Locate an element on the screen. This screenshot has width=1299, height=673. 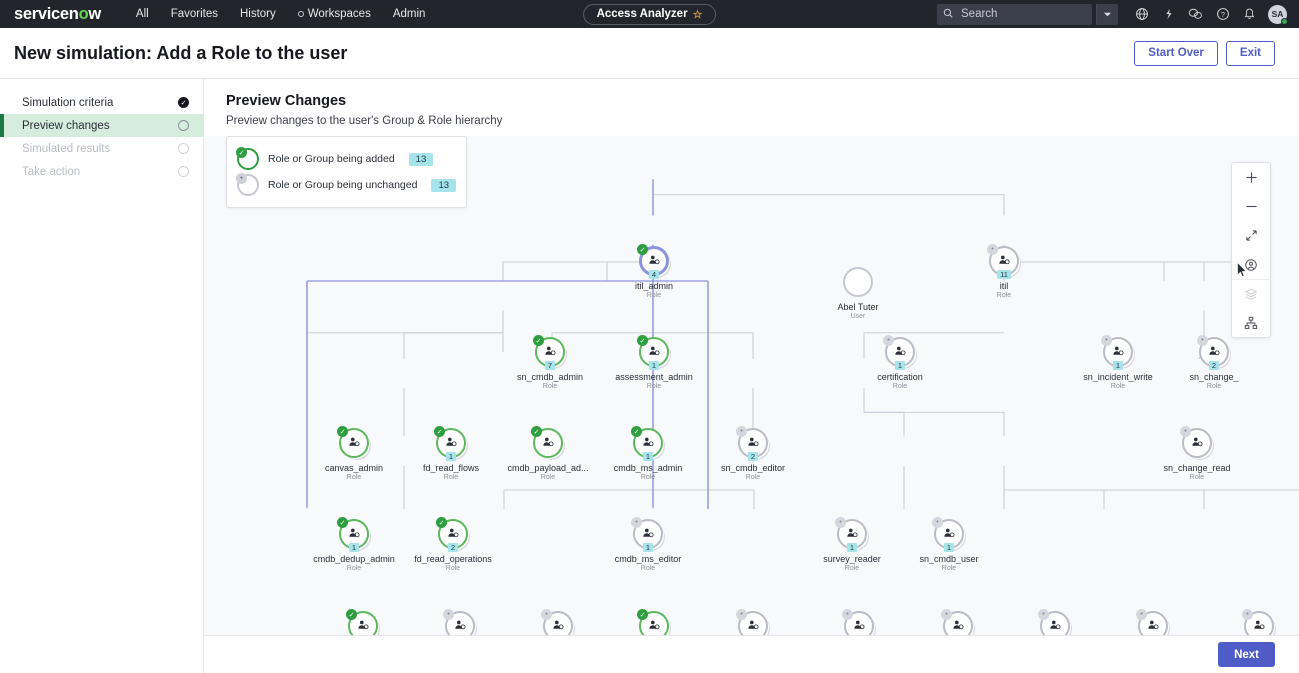
graph-node-cmdb_dedup_admin: ✓ 1 cmdb_dedup_admin Role is located at coordinates (354, 544).